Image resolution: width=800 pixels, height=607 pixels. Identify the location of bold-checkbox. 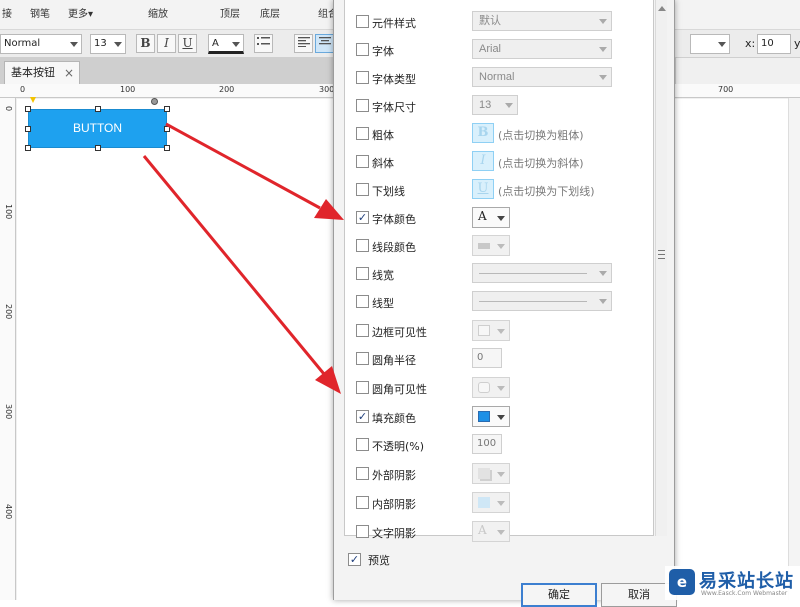
(362, 133).